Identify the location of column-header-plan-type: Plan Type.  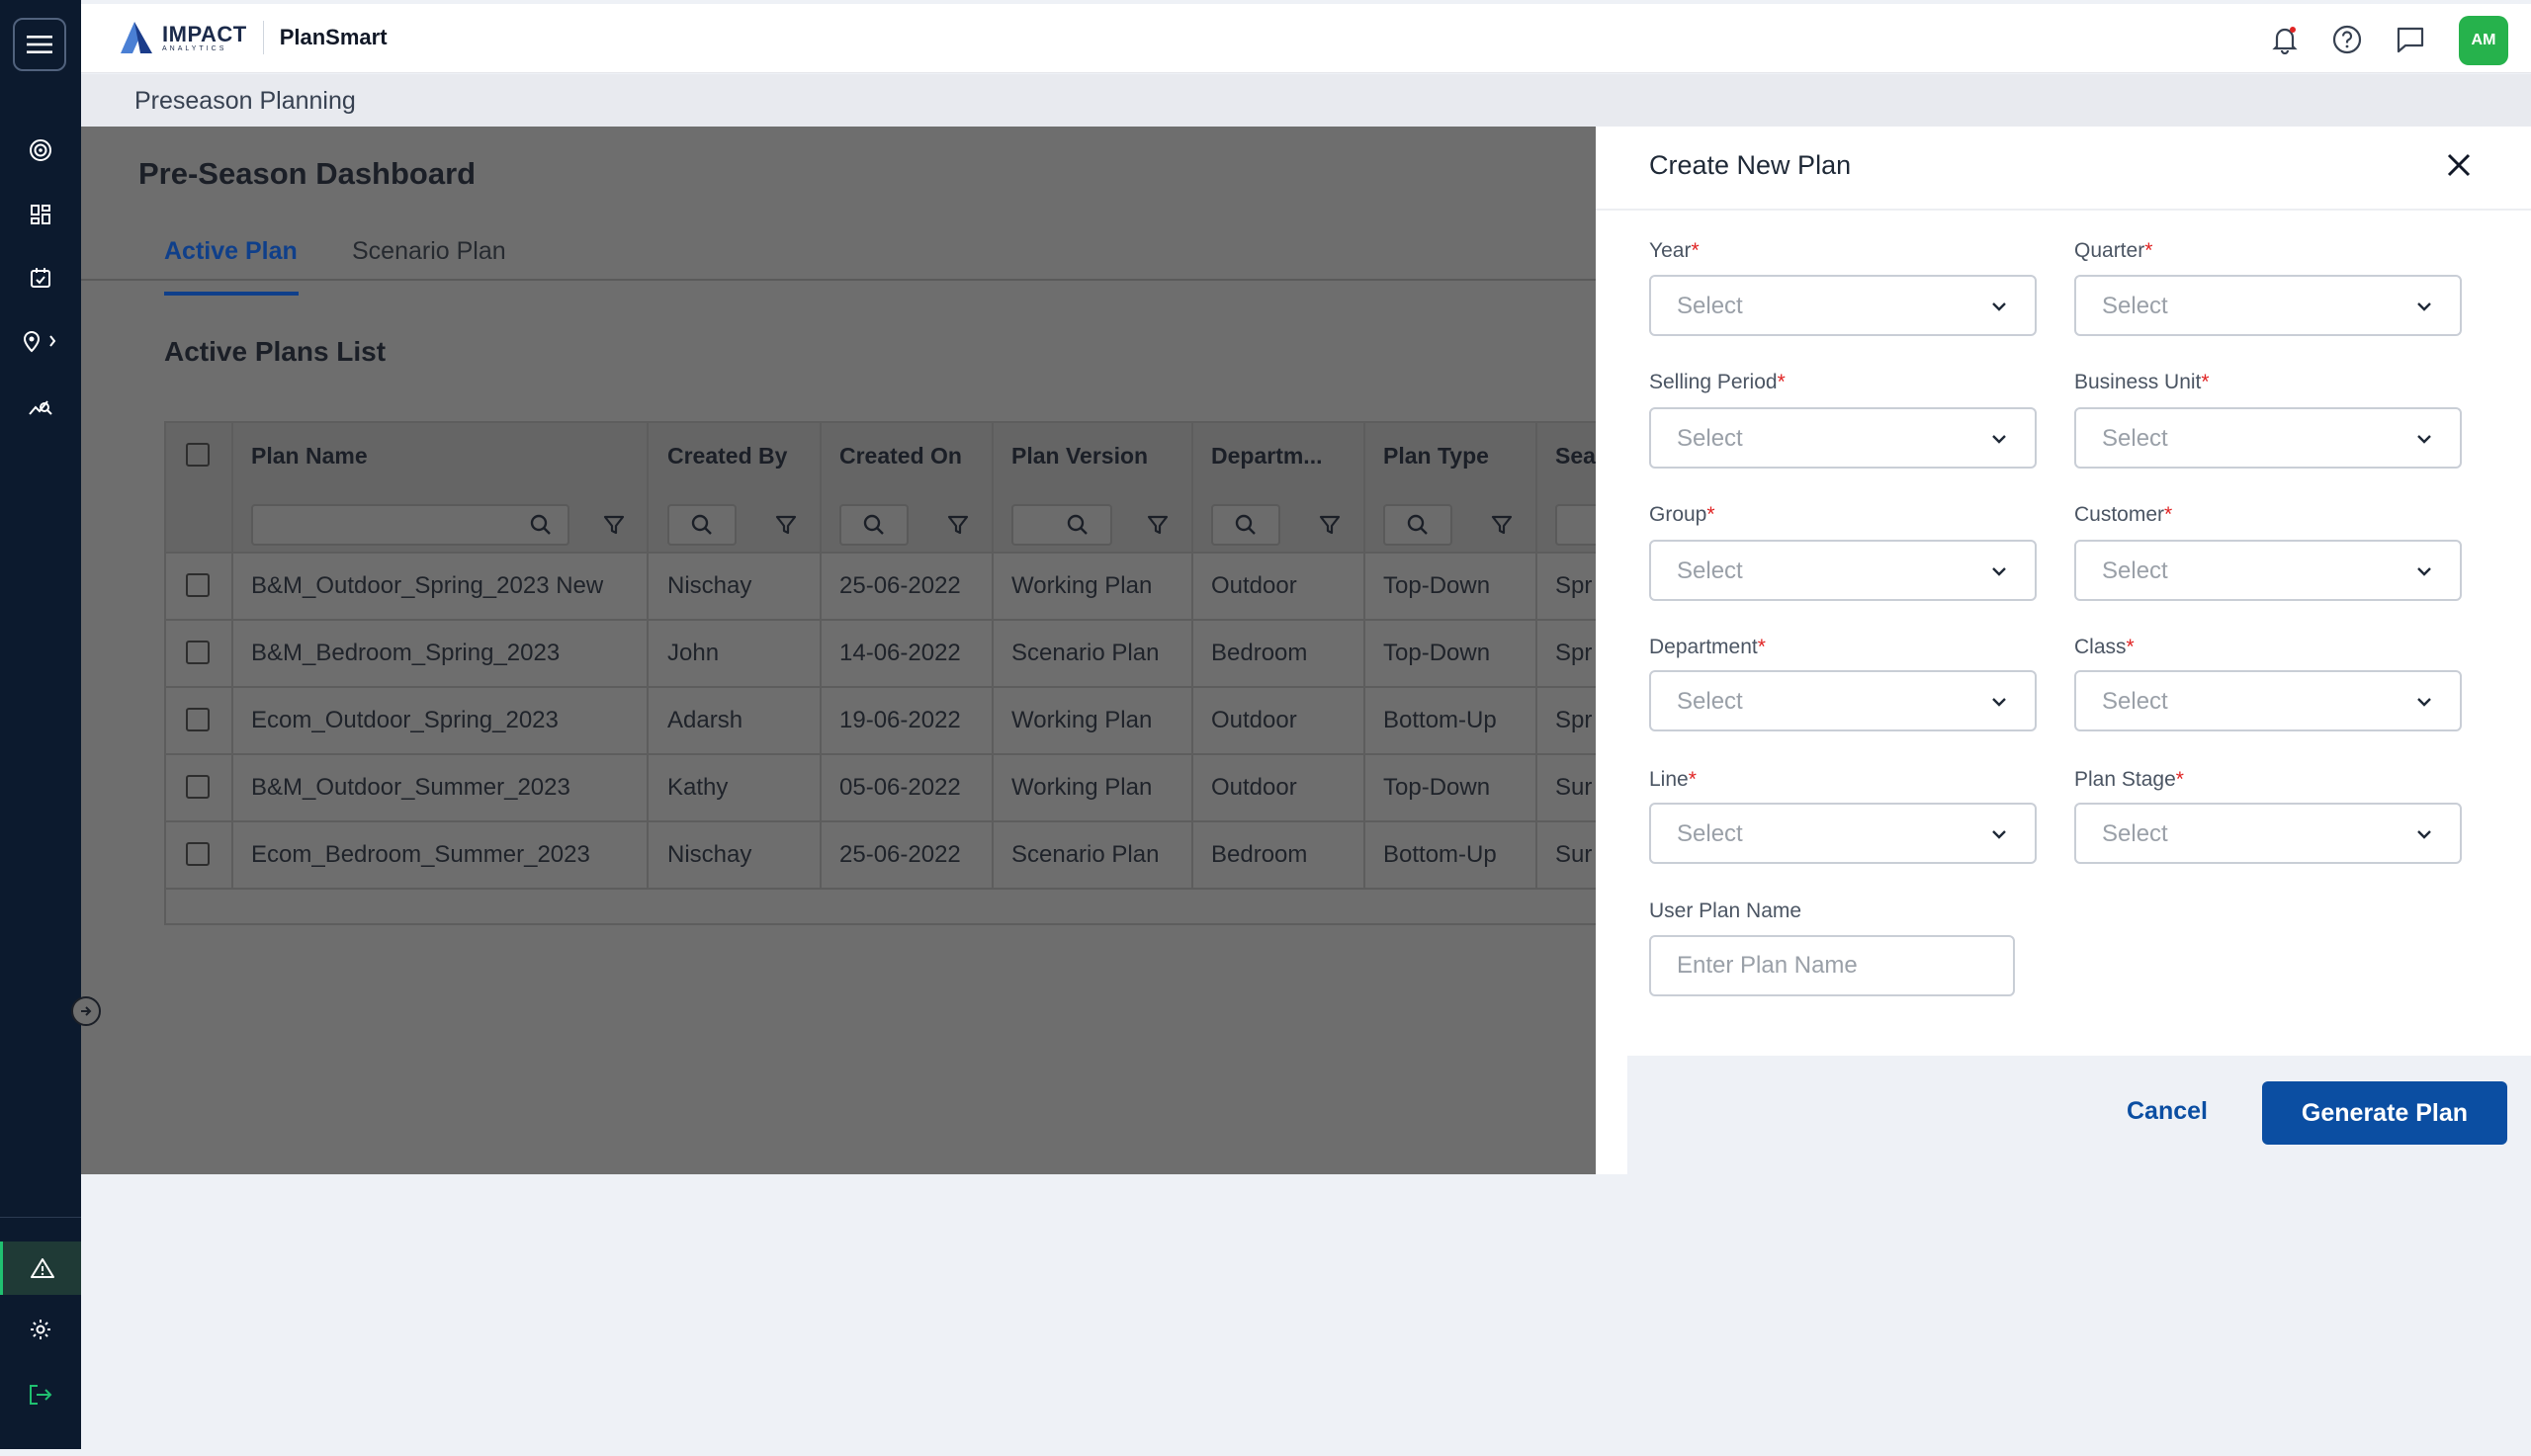
(1436, 456).